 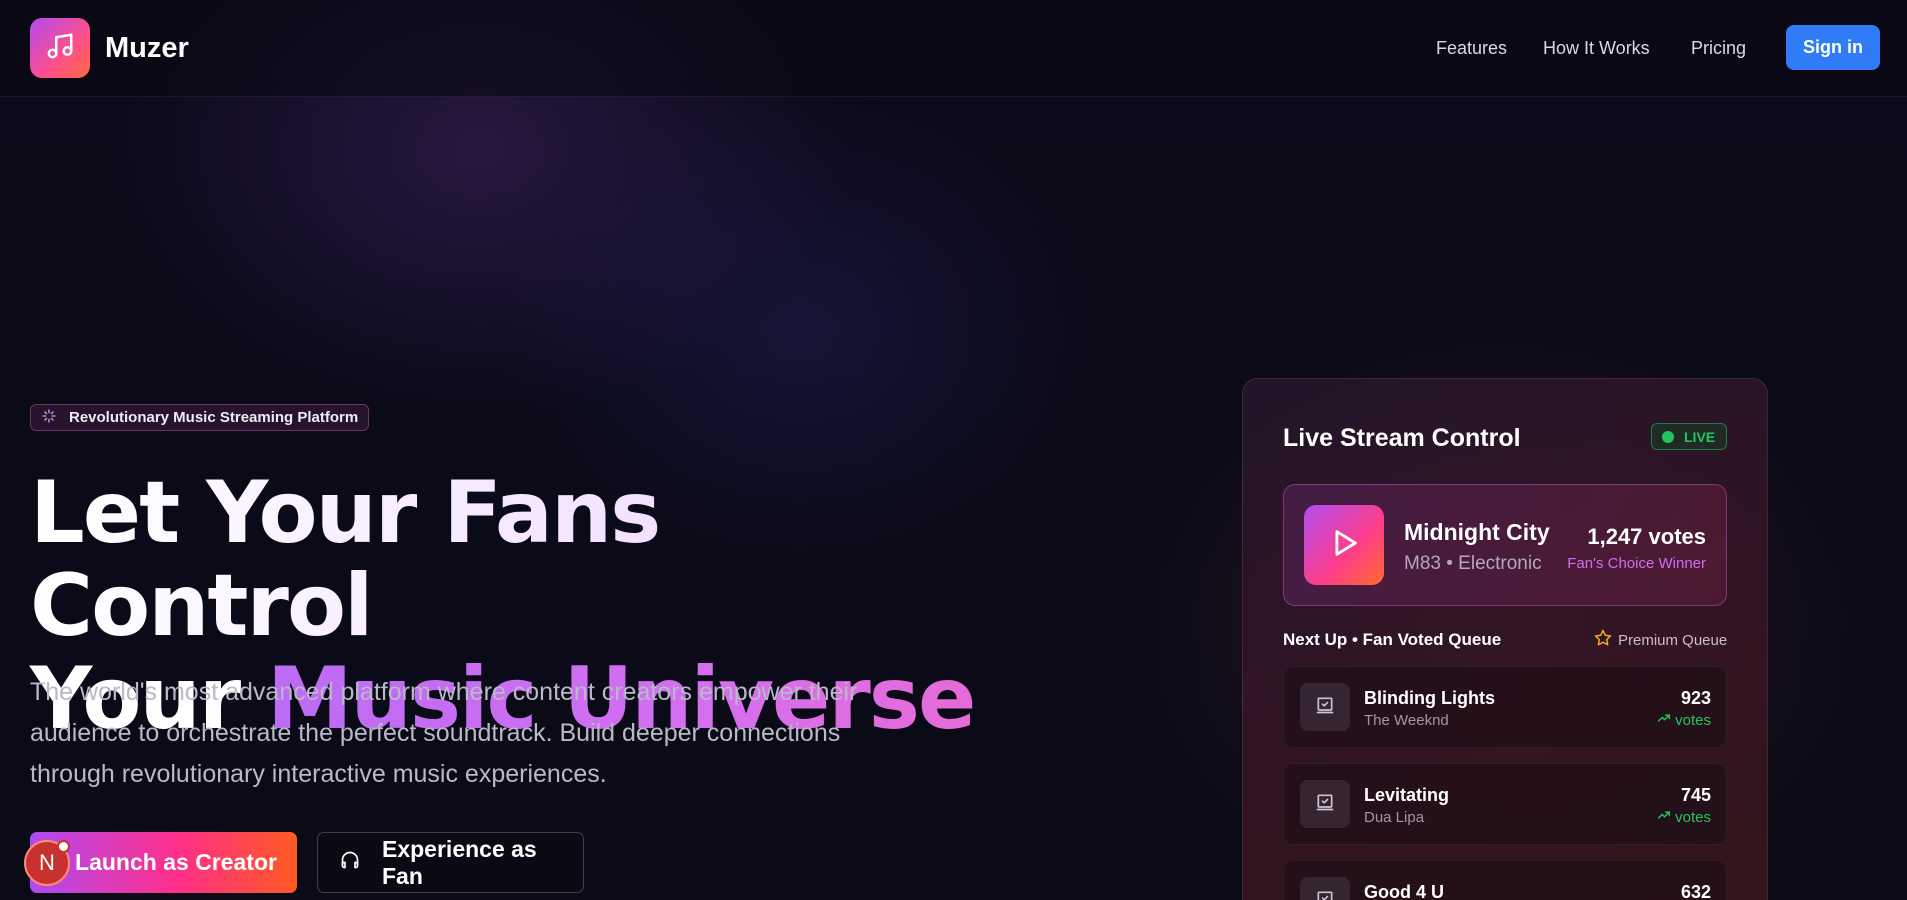 I want to click on queue-item-title: Good 4 U, so click(x=1404, y=891).